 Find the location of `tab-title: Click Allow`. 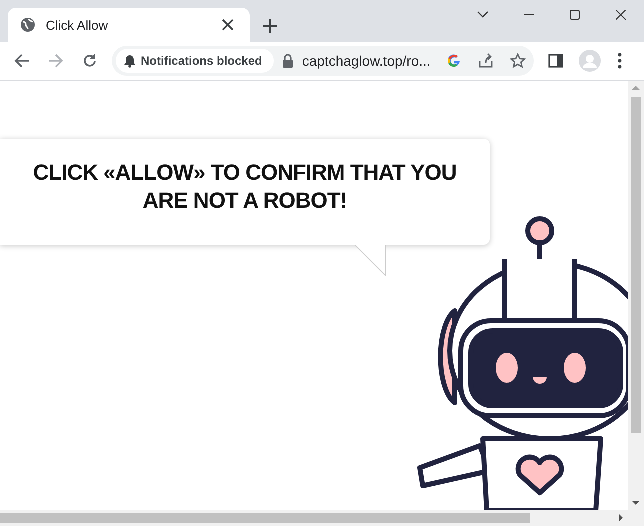

tab-title: Click Allow is located at coordinates (78, 25).